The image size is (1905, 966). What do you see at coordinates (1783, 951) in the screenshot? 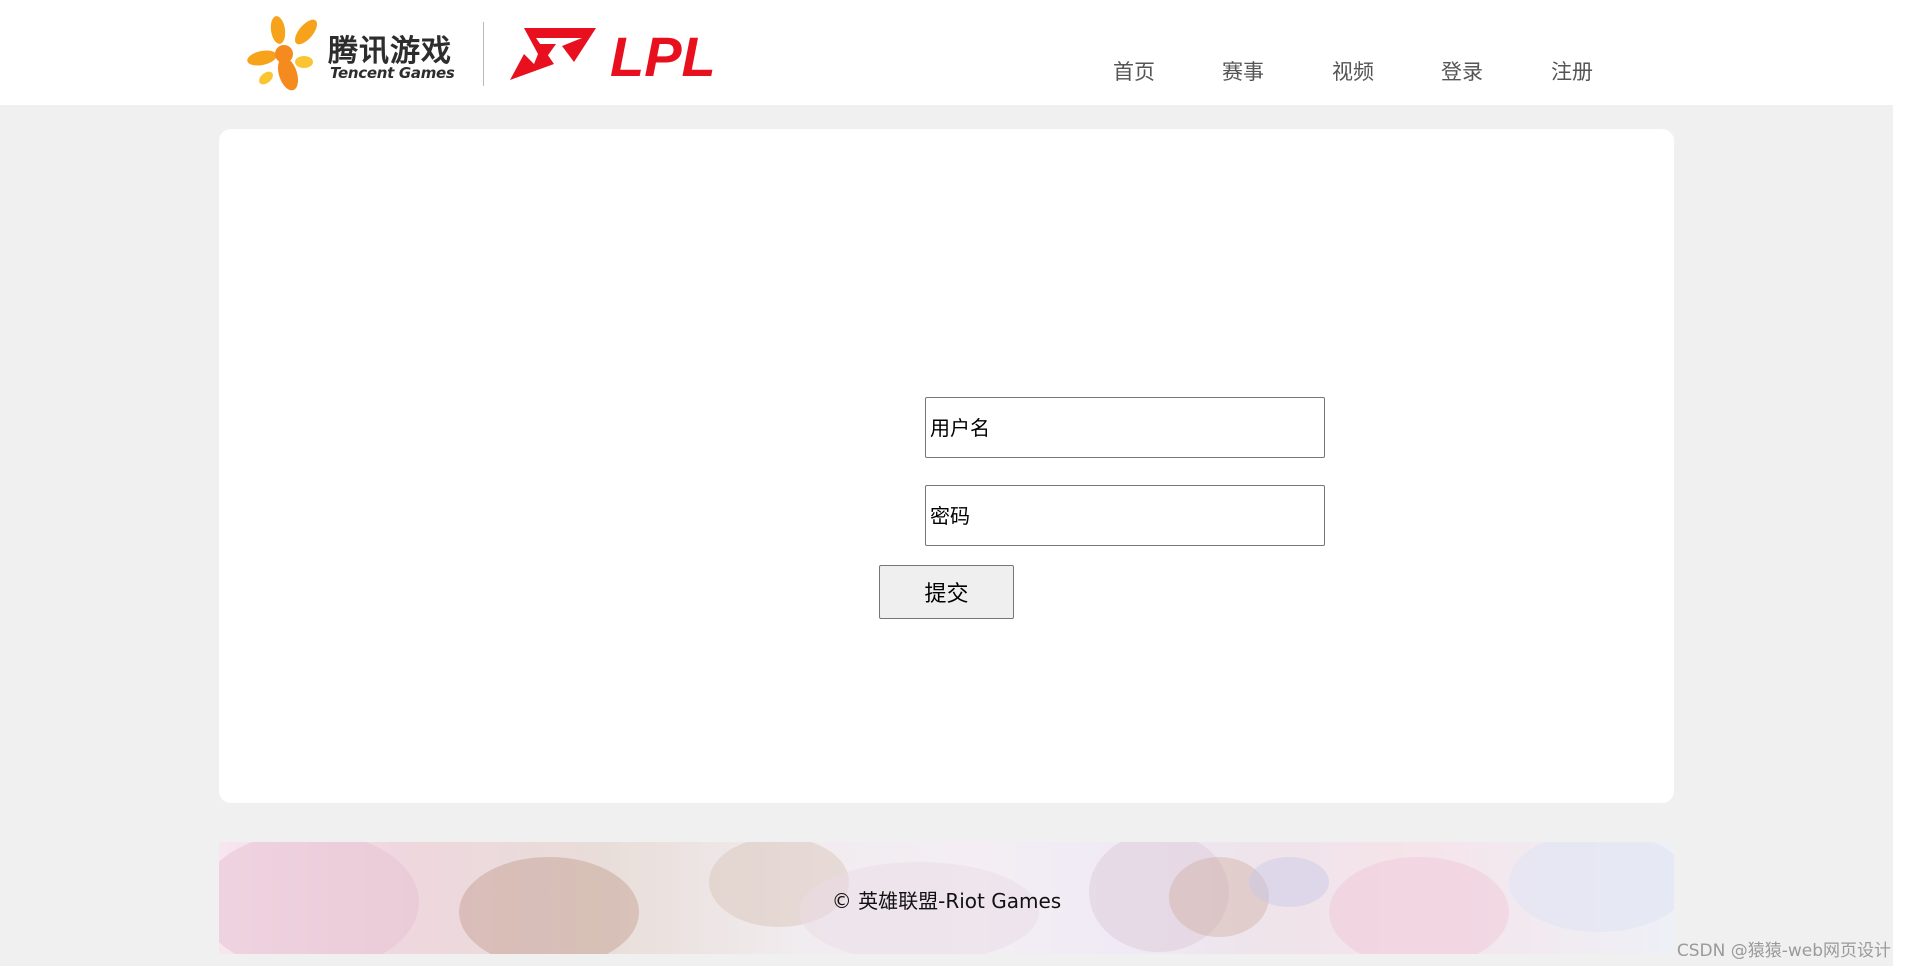
I see `csdn-watermark: CSDN @猿猿-web网页设计` at bounding box center [1783, 951].